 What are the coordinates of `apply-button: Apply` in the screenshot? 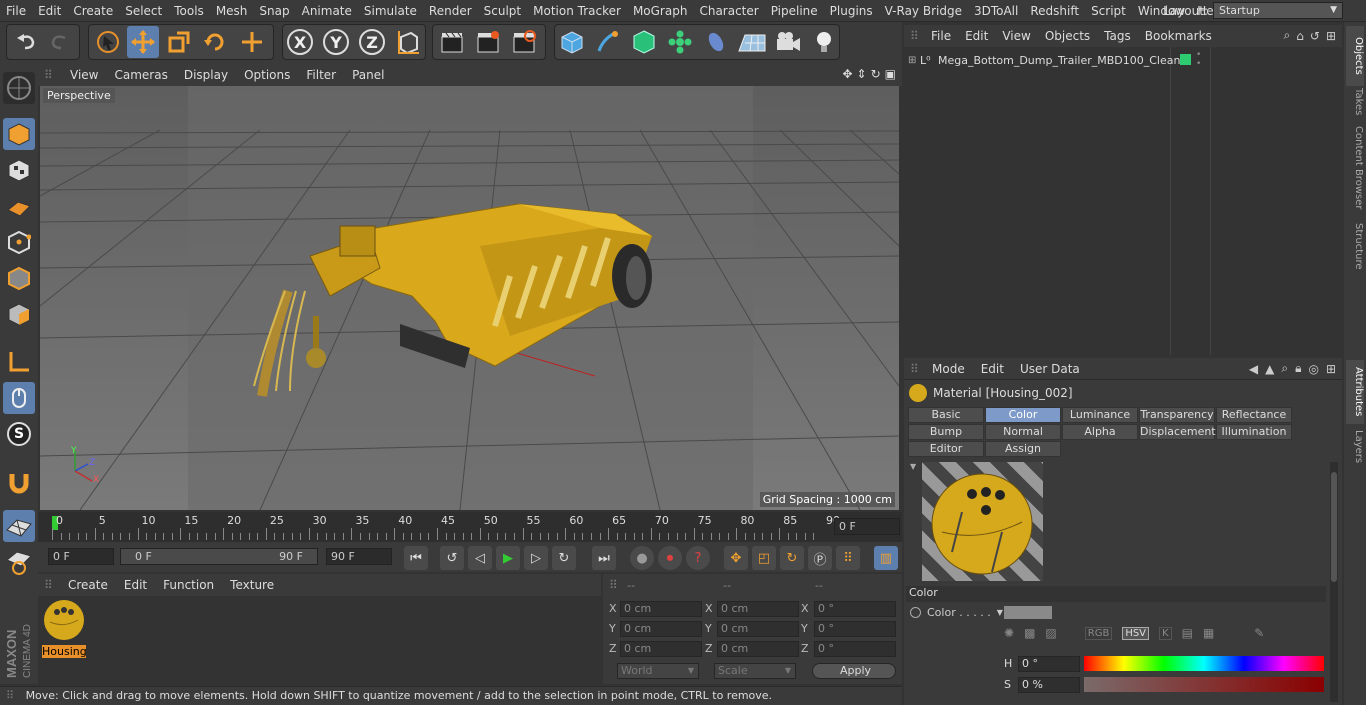 It's located at (854, 671).